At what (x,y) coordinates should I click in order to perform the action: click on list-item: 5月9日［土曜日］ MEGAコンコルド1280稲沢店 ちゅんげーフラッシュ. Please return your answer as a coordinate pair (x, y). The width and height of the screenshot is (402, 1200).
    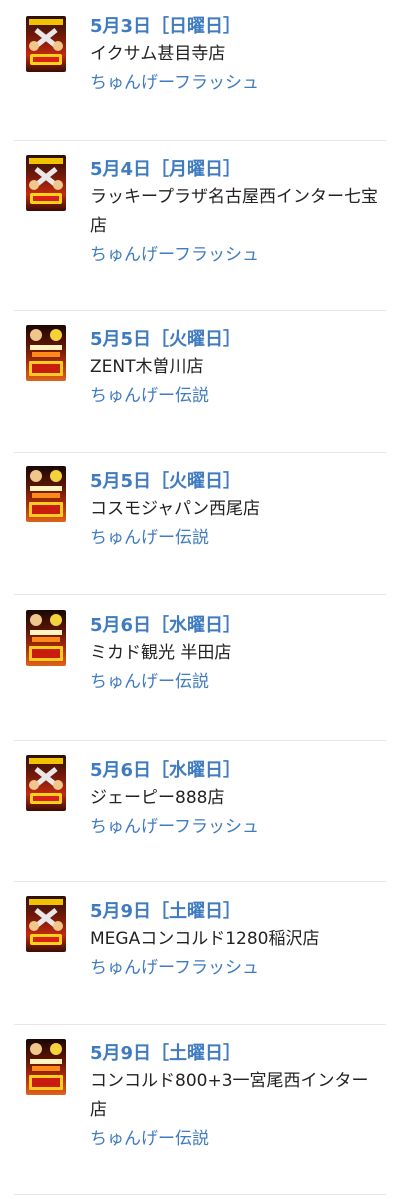
    Looking at the image, I should click on (200, 953).